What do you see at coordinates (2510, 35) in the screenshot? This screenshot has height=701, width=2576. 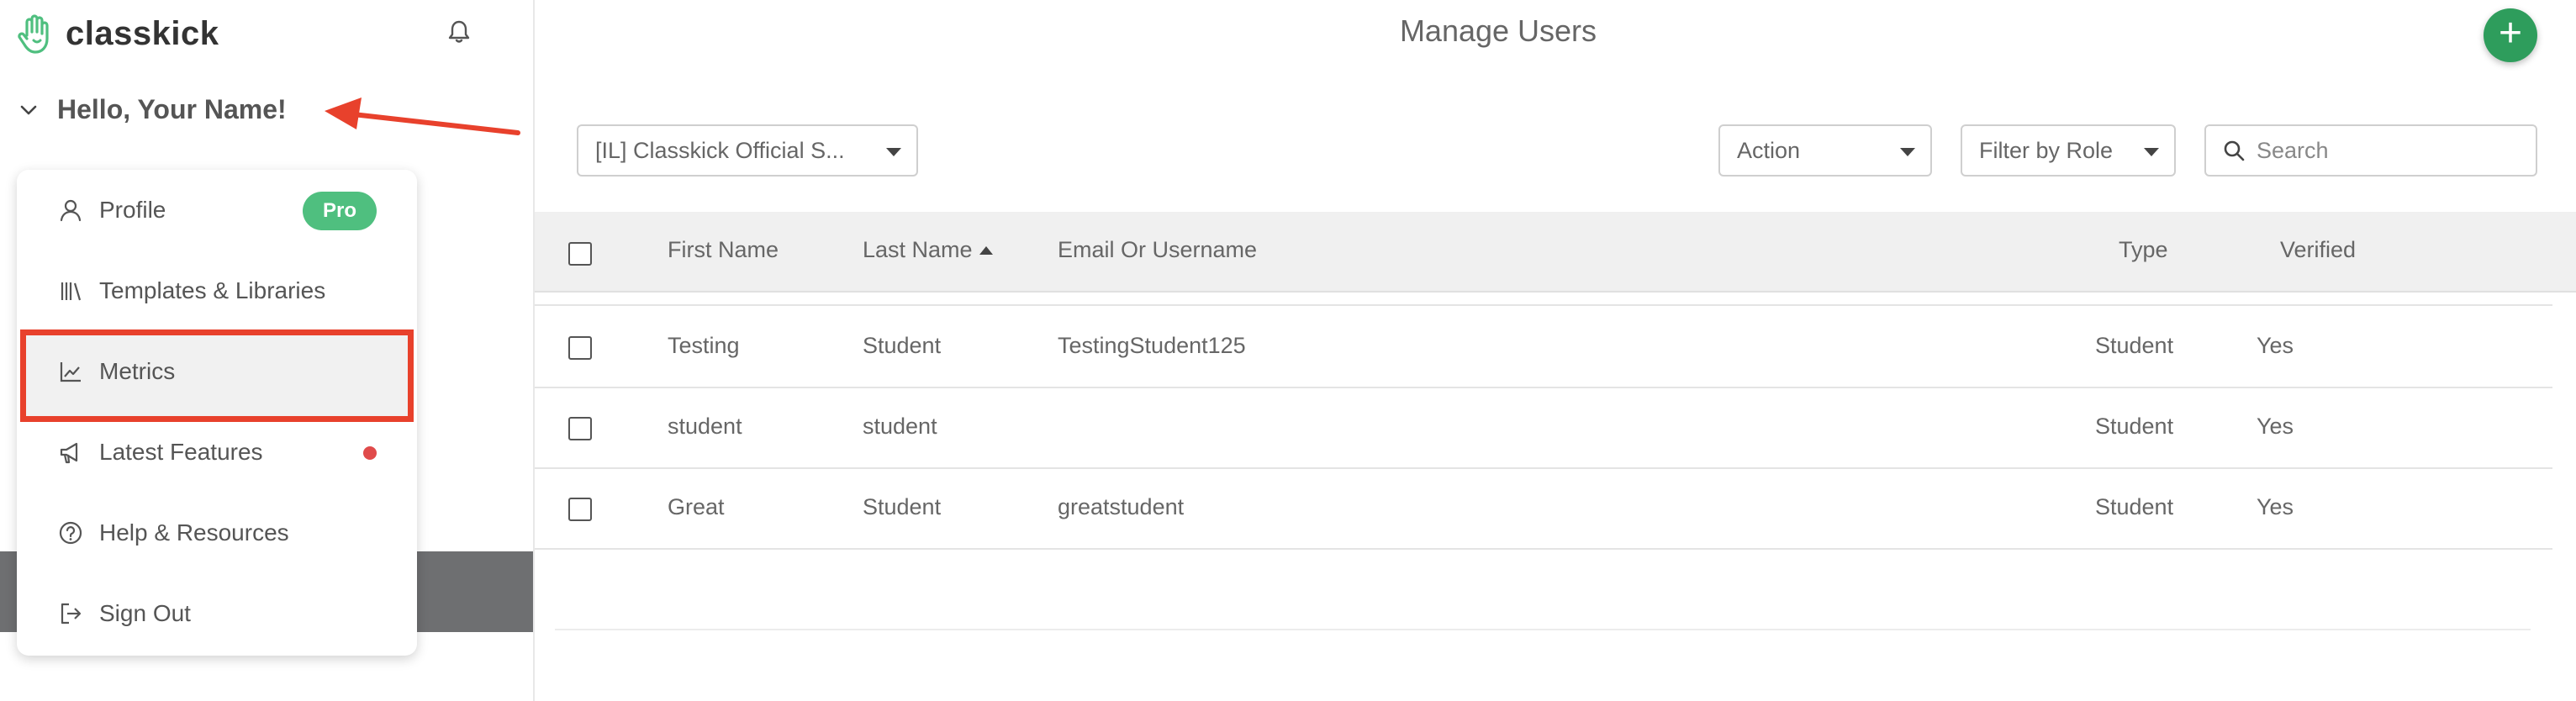 I see `add-user-button: +` at bounding box center [2510, 35].